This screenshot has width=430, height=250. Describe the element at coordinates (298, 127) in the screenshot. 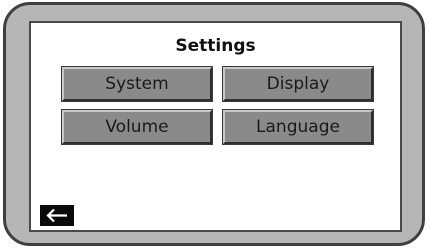

I see `language-button: Language` at that location.